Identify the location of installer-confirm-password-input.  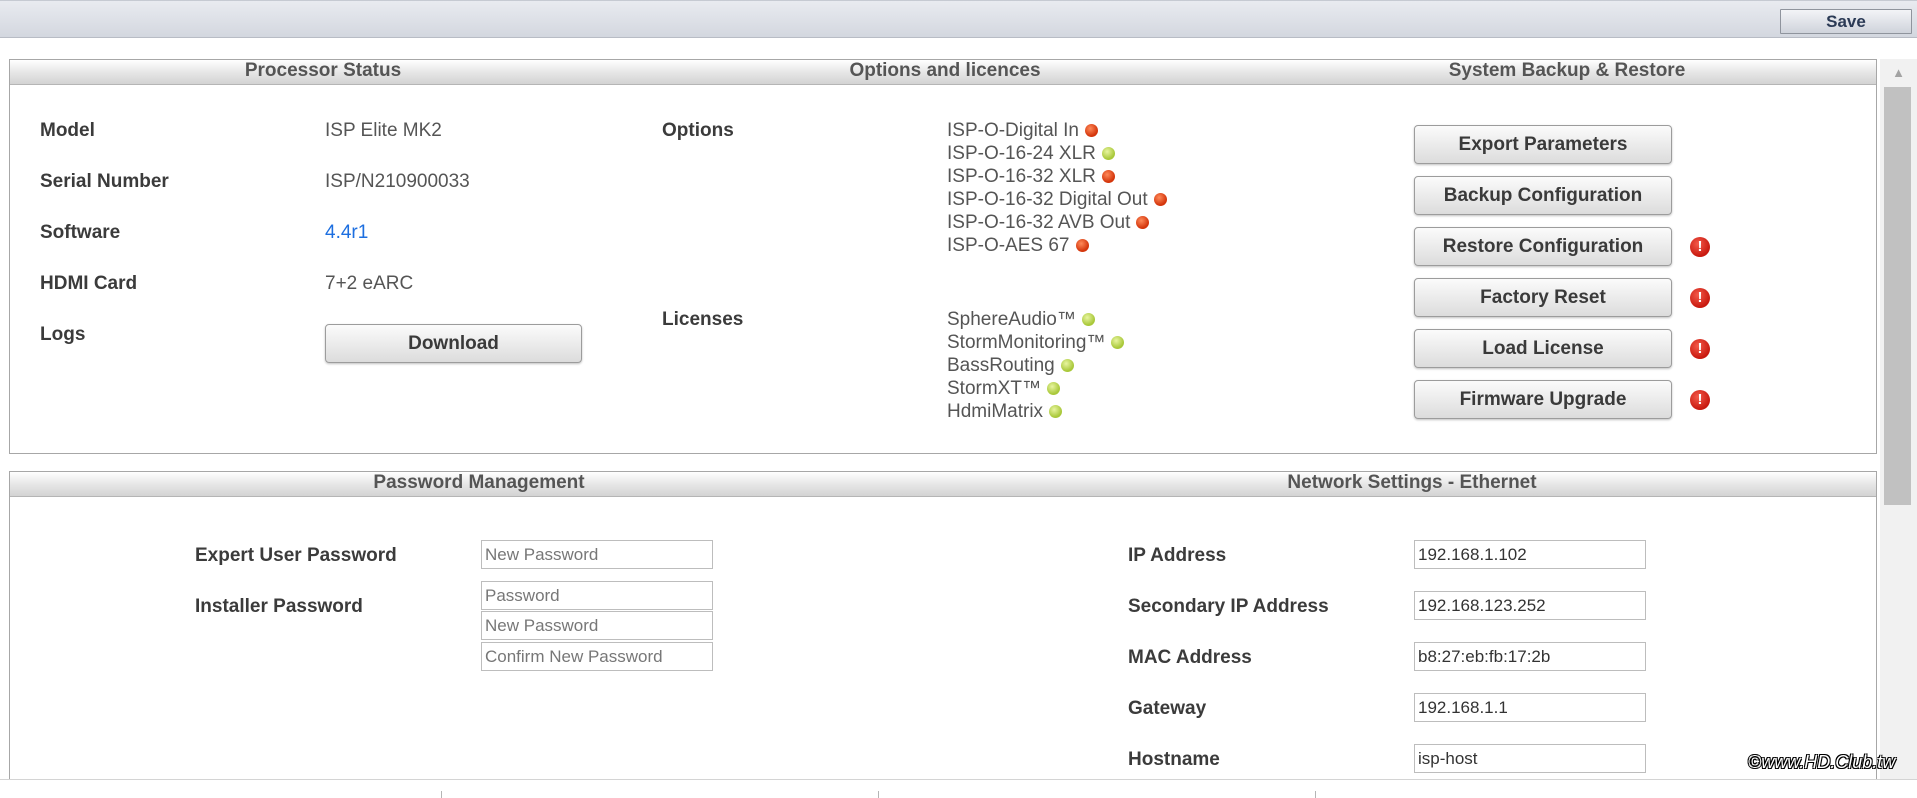
(597, 656).